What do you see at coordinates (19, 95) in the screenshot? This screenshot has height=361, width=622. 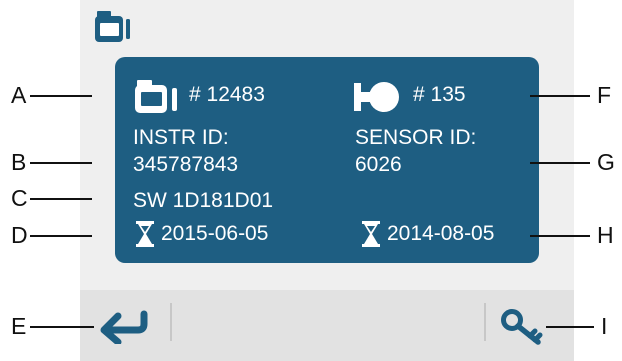 I see `callout-a: A` at bounding box center [19, 95].